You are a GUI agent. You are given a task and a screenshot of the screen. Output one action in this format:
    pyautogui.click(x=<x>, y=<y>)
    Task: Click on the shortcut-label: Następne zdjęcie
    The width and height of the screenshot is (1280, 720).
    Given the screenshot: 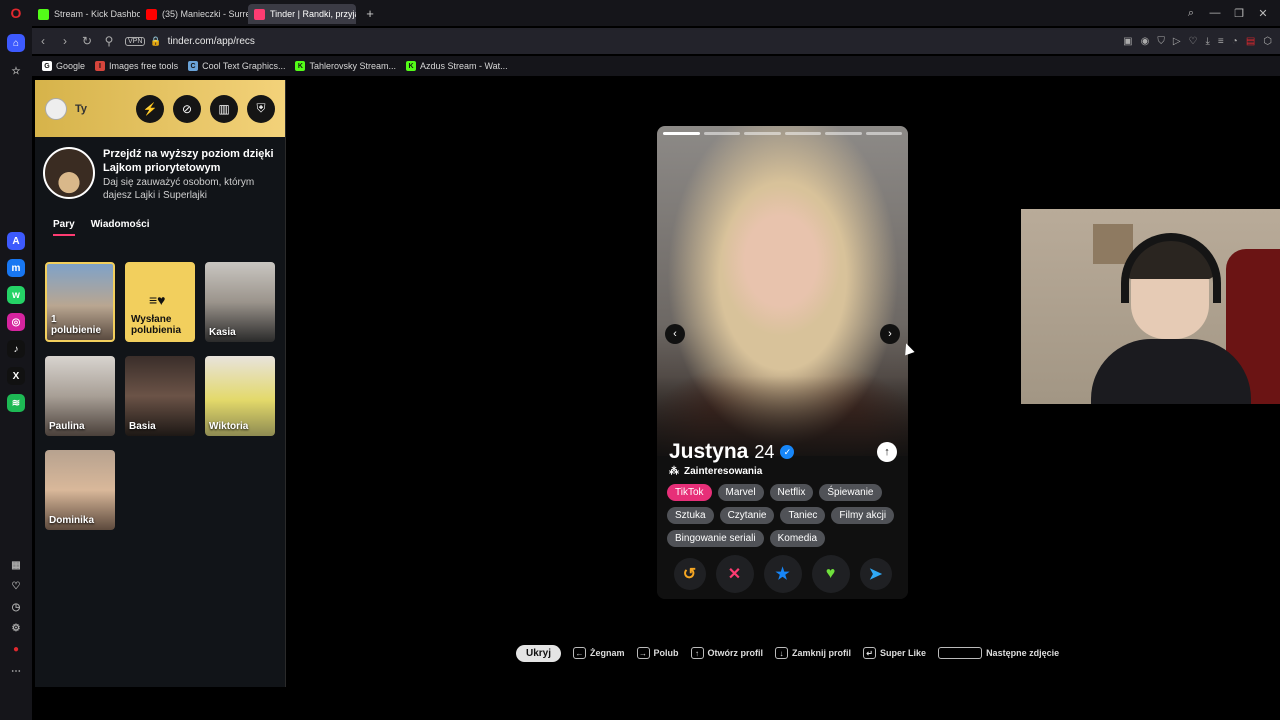 What is the action you would take?
    pyautogui.click(x=1023, y=653)
    